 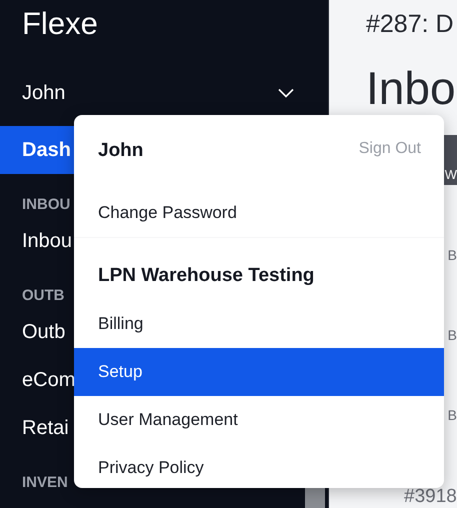 What do you see at coordinates (206, 276) in the screenshot?
I see `organization-name: LPN Warehouse Testing` at bounding box center [206, 276].